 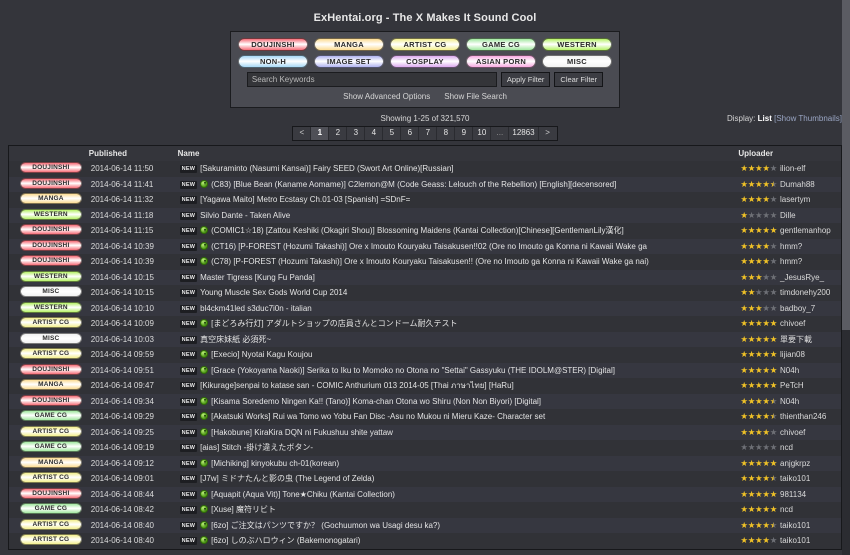 I want to click on page-button-4-top: 4, so click(x=374, y=133).